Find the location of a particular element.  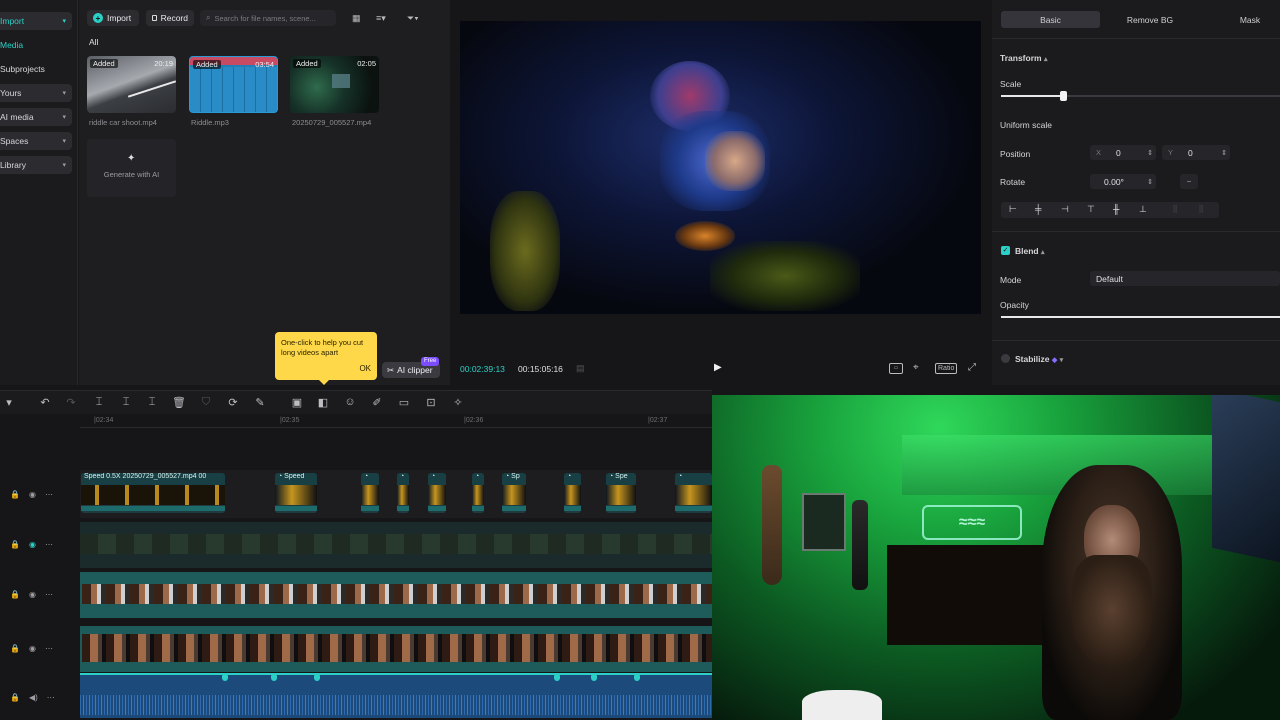

sparkle-icon: ✧ is located at coordinates (458, 402).